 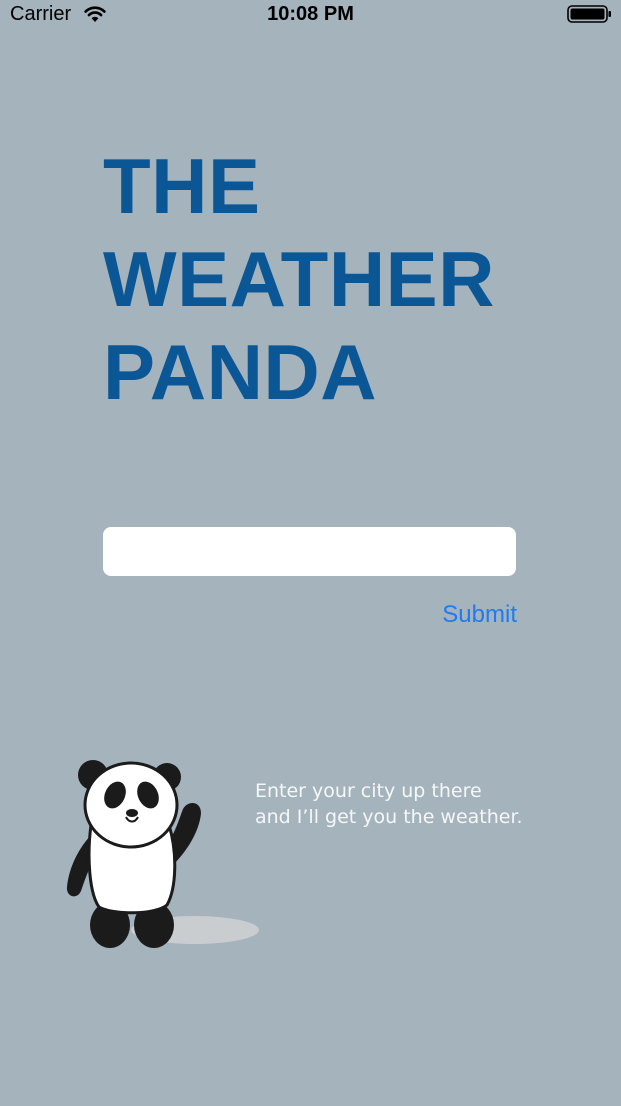 I want to click on app-title-line-3: PANDA, so click(x=240, y=372).